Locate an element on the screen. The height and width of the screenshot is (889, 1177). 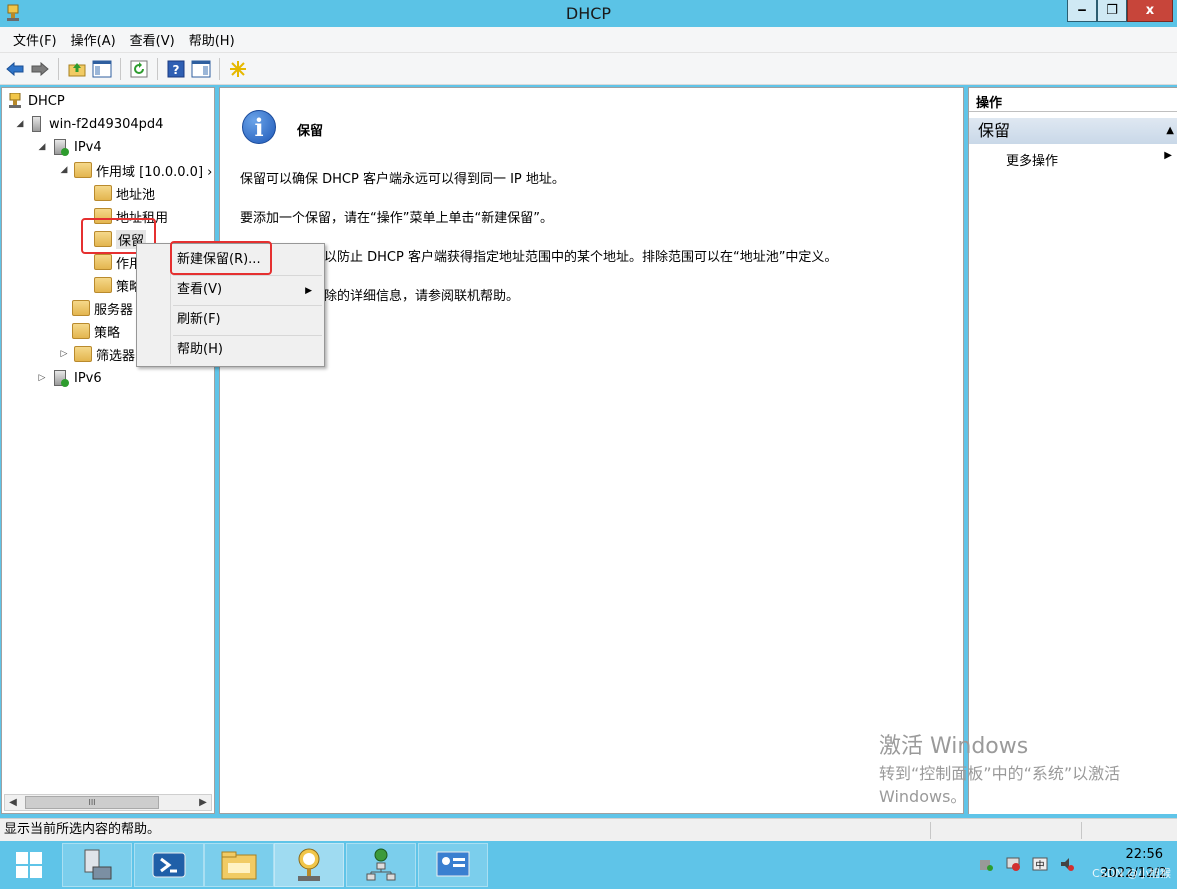
tree-item-scope-policies: 策略 is located at coordinates (118, 285).